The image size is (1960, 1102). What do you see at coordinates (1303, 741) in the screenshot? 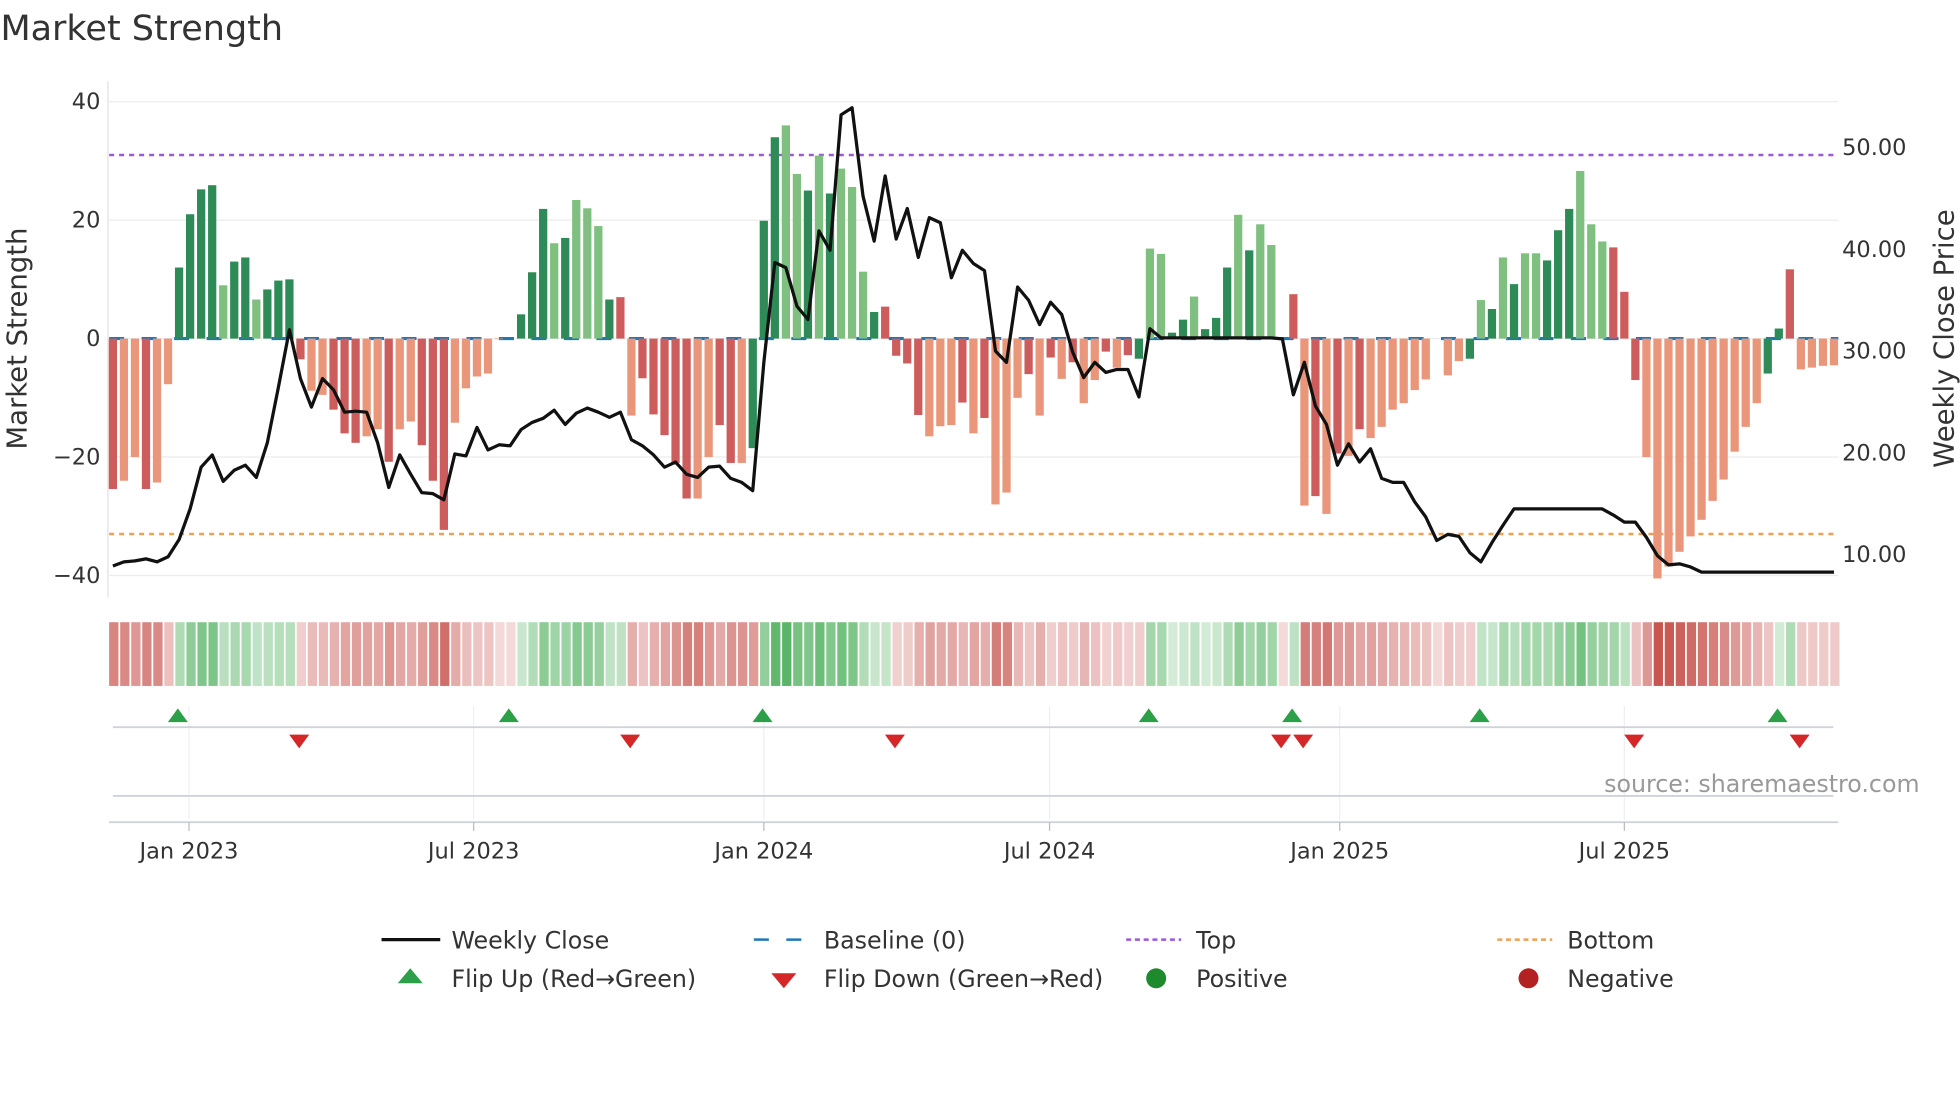
I see `flip-down-marker` at bounding box center [1303, 741].